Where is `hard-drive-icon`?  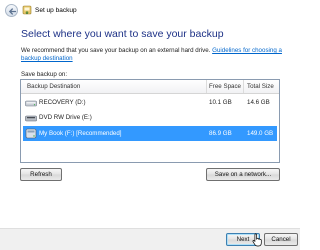 hard-drive-icon is located at coordinates (31, 103).